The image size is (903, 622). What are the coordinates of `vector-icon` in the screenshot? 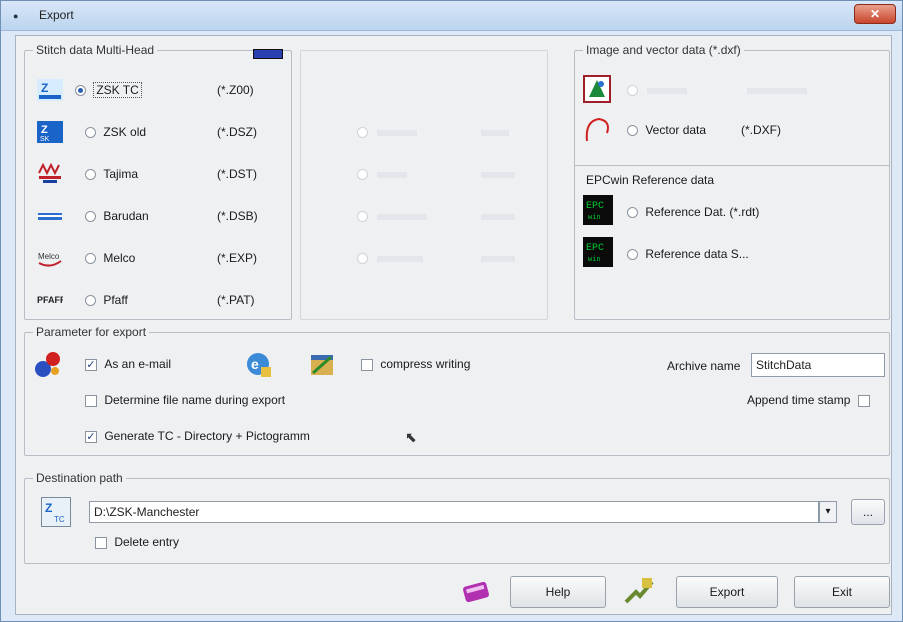 It's located at (598, 130).